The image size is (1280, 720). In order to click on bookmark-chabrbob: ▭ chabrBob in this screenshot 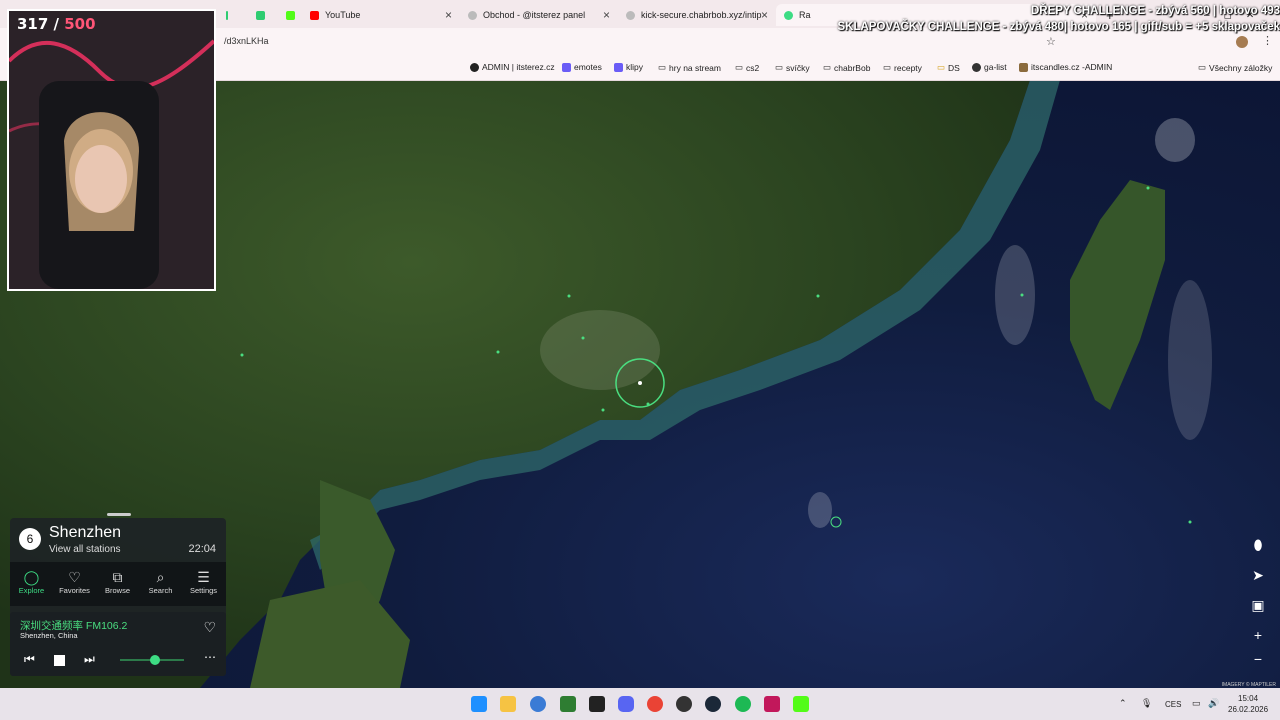, I will do `click(846, 67)`.